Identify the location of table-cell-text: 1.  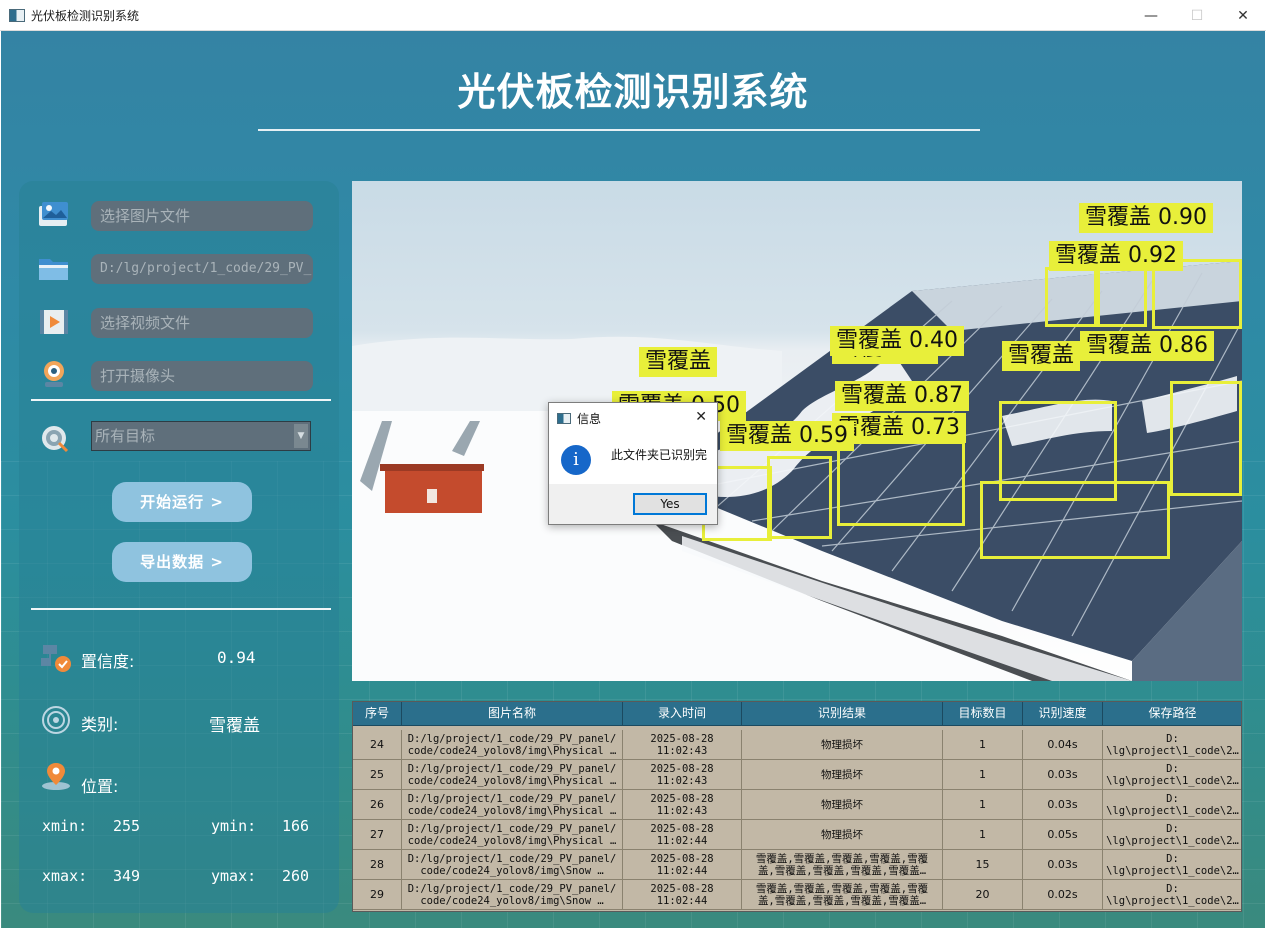
(982, 804).